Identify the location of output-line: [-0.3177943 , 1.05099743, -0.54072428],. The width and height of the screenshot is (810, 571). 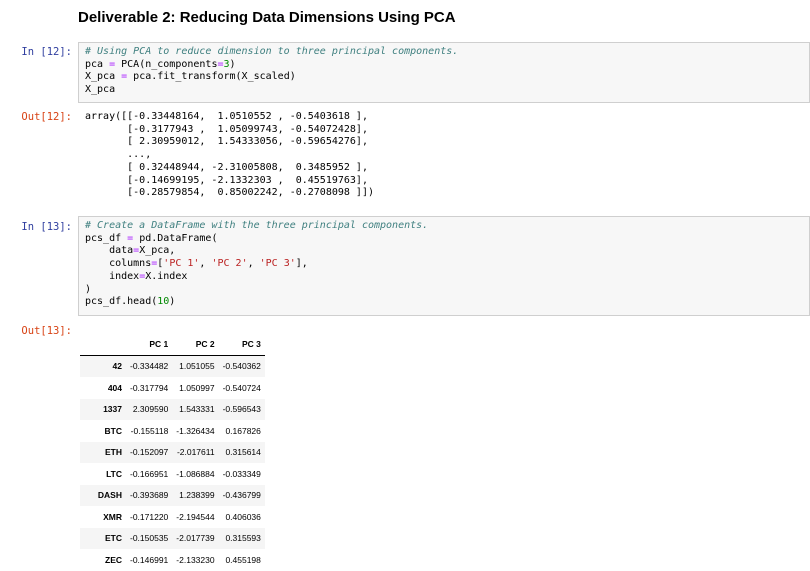
(226, 129).